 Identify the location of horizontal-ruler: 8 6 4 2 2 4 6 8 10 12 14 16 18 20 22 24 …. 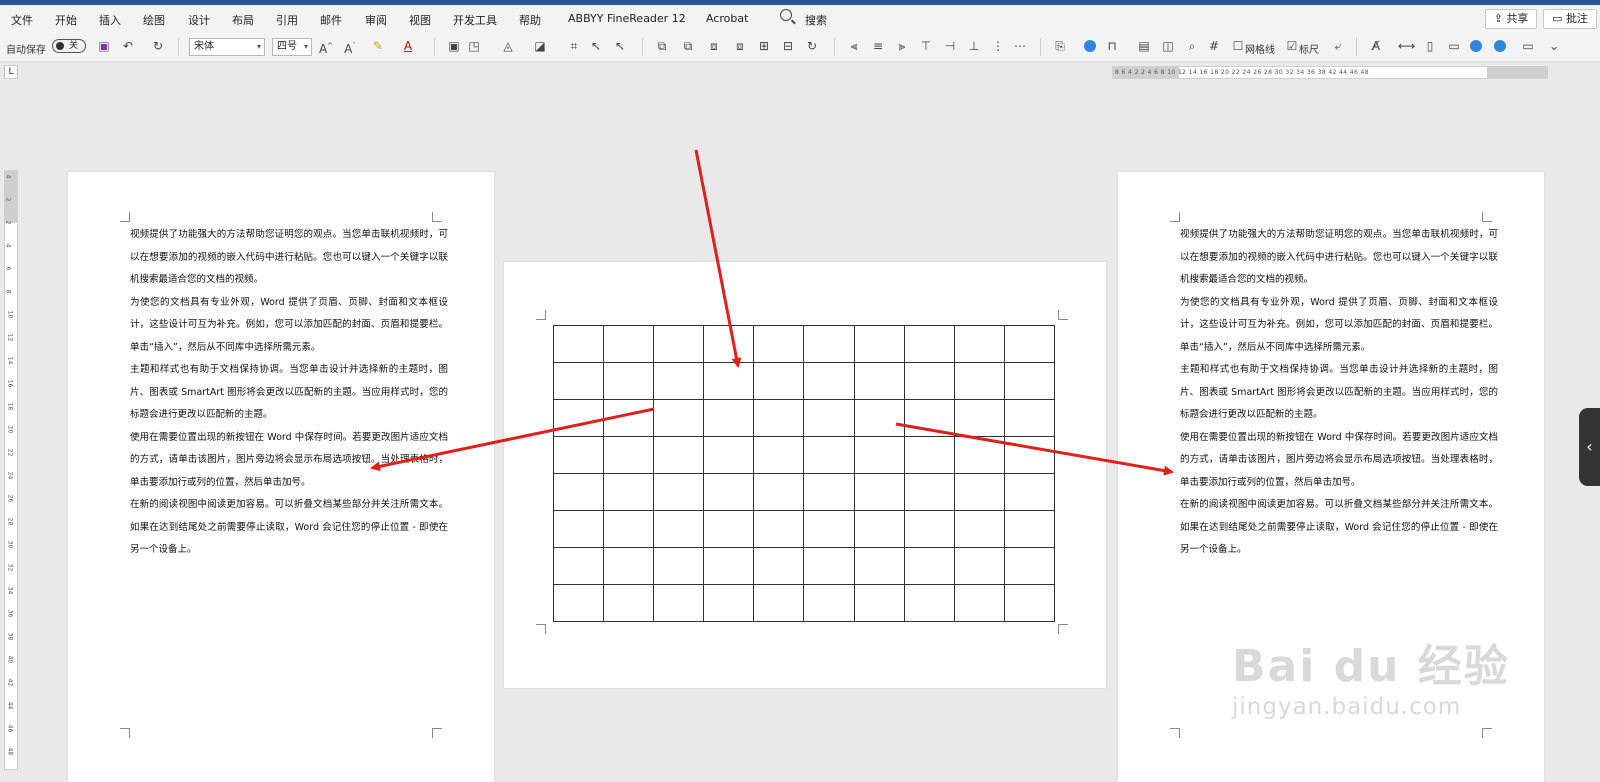
(1330, 72).